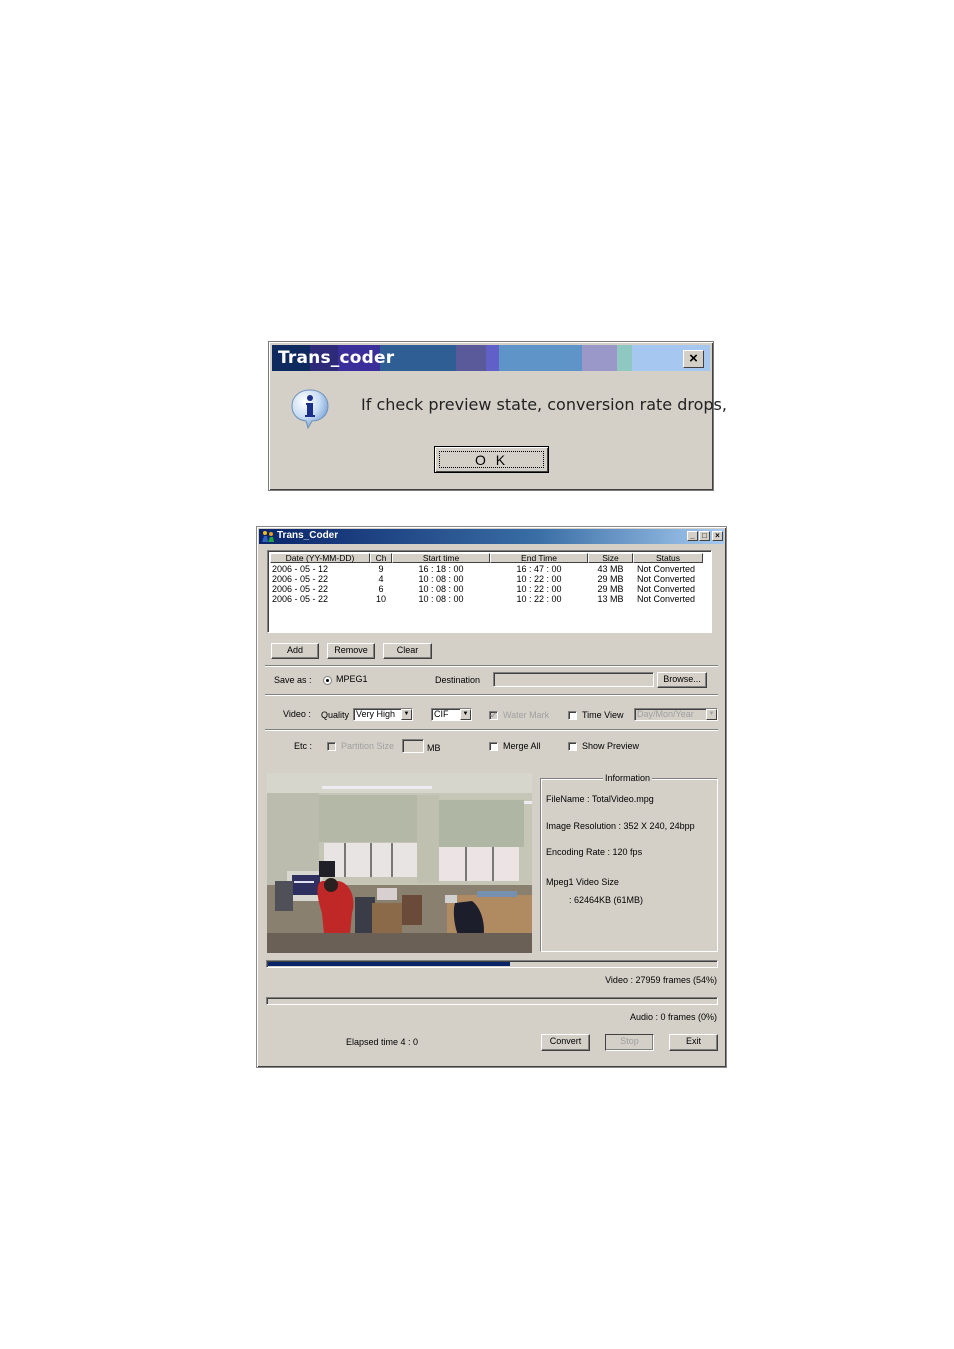 The height and width of the screenshot is (1349, 954). Describe the element at coordinates (600, 799) in the screenshot. I see `info-filename: FileName : TotalVideo.mpg` at that location.